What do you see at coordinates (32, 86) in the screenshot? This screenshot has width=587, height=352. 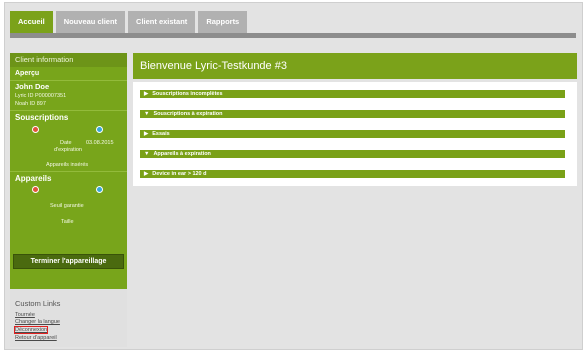 I see `client-name: John Doe` at bounding box center [32, 86].